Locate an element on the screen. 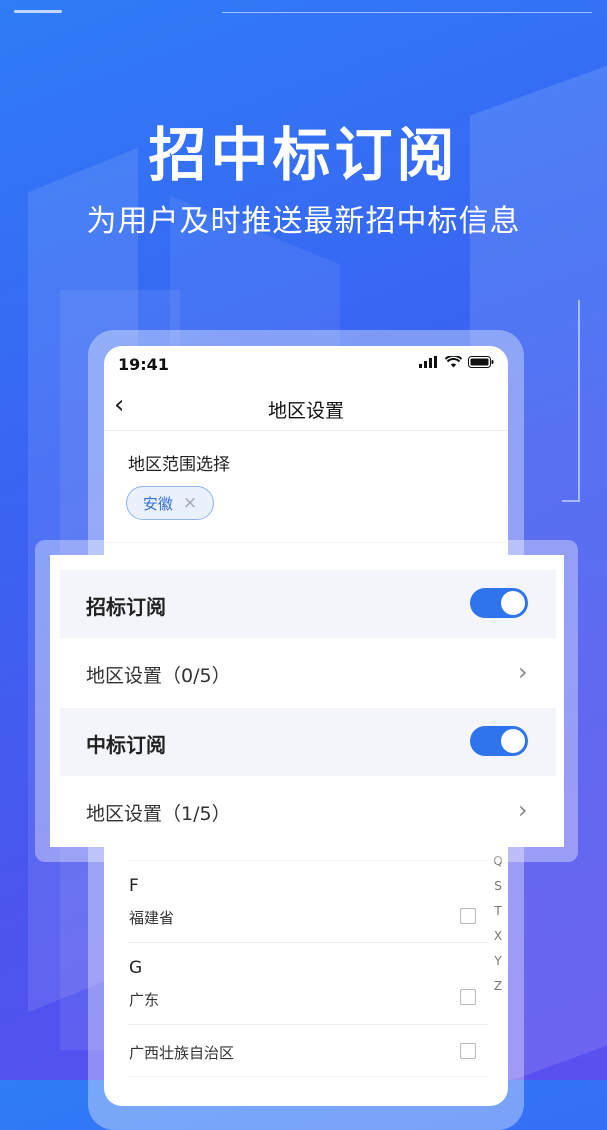 Image resolution: width=607 pixels, height=1130 pixels. bid-subscription-label: 招标订阅 is located at coordinates (126, 607).